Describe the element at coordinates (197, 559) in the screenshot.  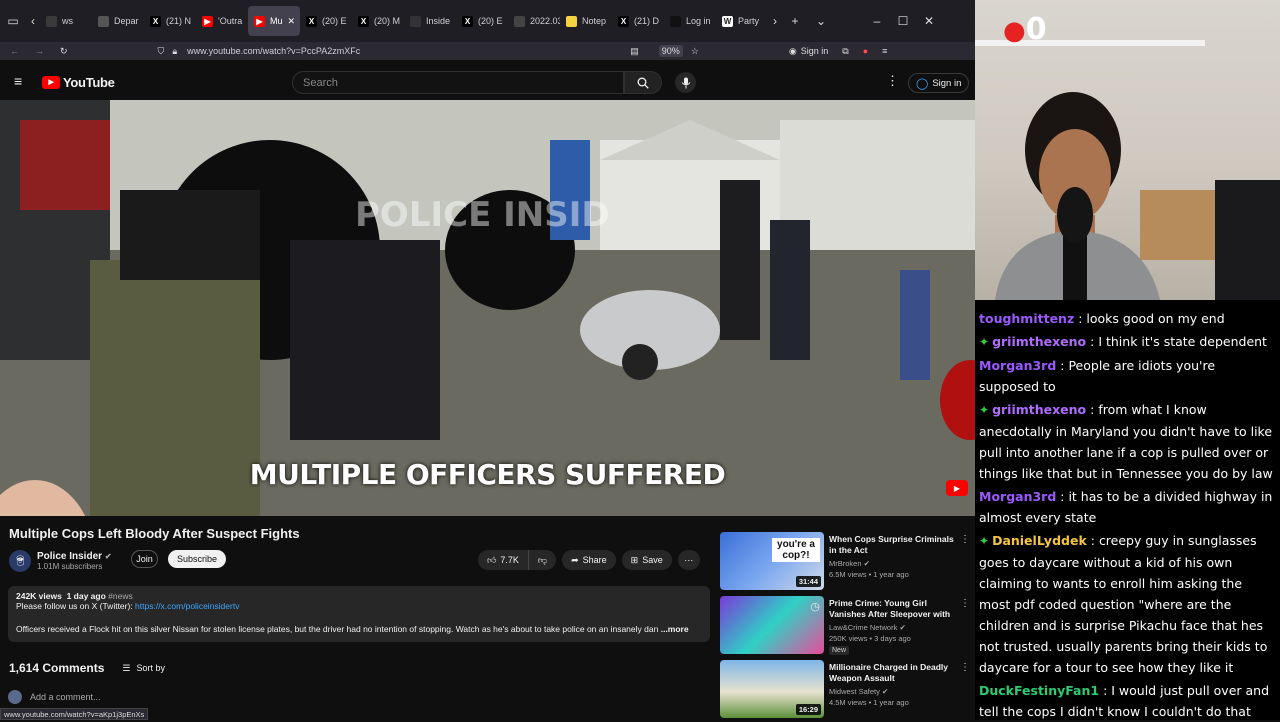
I see `subscribe-button: Subscribe` at that location.